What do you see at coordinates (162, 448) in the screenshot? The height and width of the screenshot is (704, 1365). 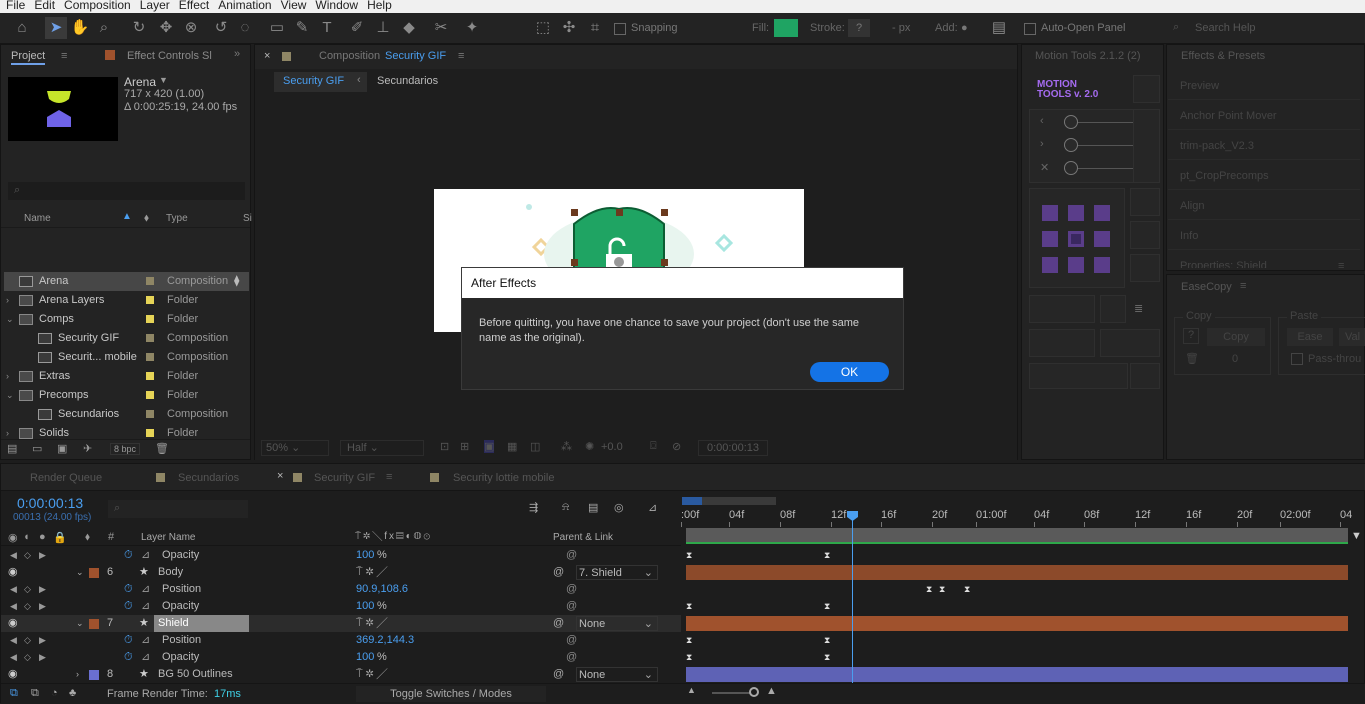 I see `delete-icon: 🗑` at bounding box center [162, 448].